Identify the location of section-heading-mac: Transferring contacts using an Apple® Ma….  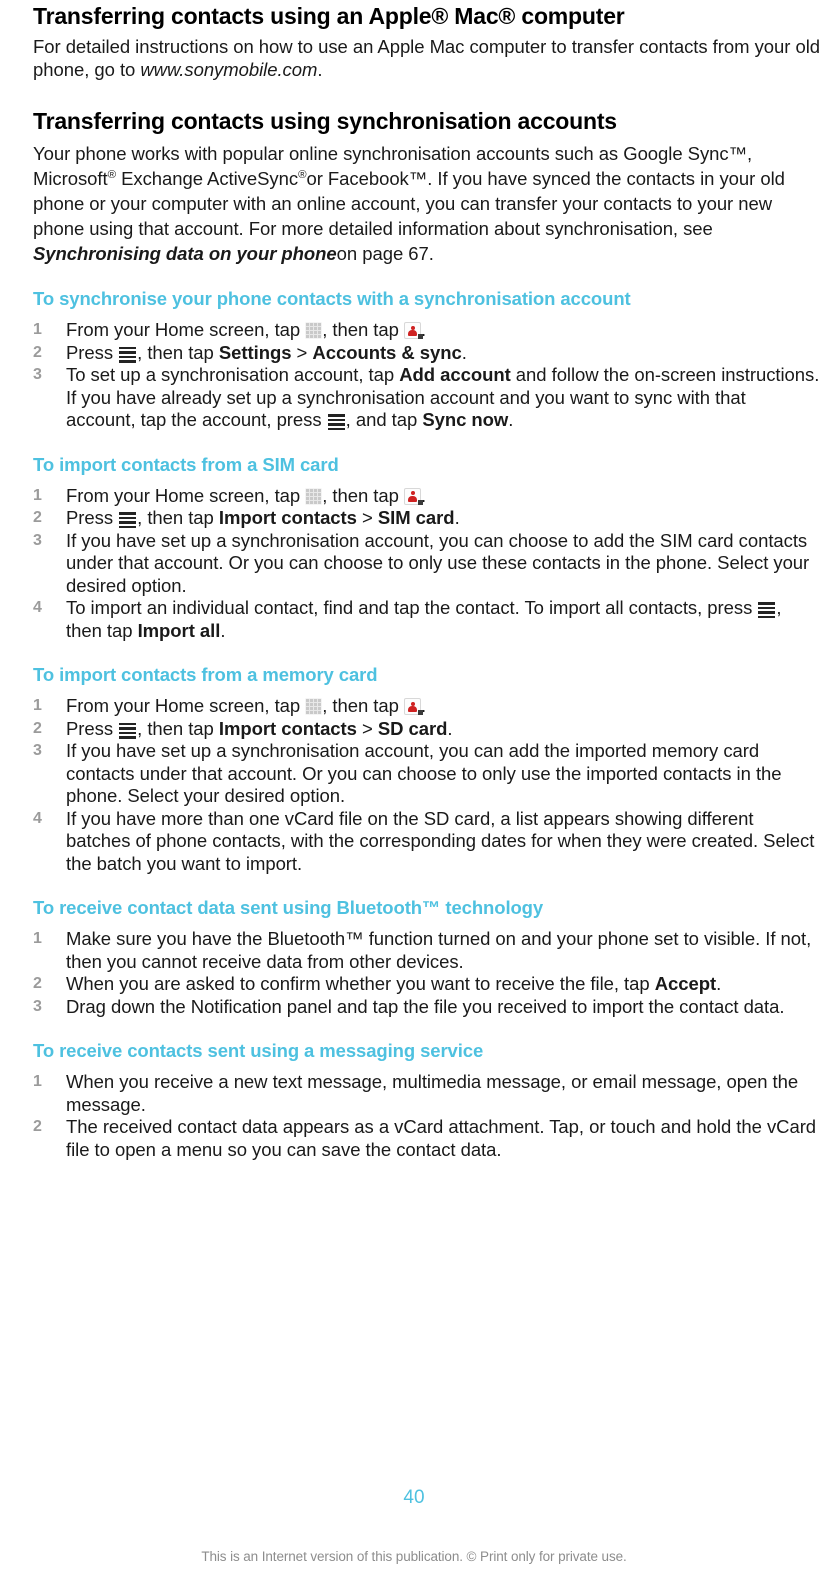
(329, 16).